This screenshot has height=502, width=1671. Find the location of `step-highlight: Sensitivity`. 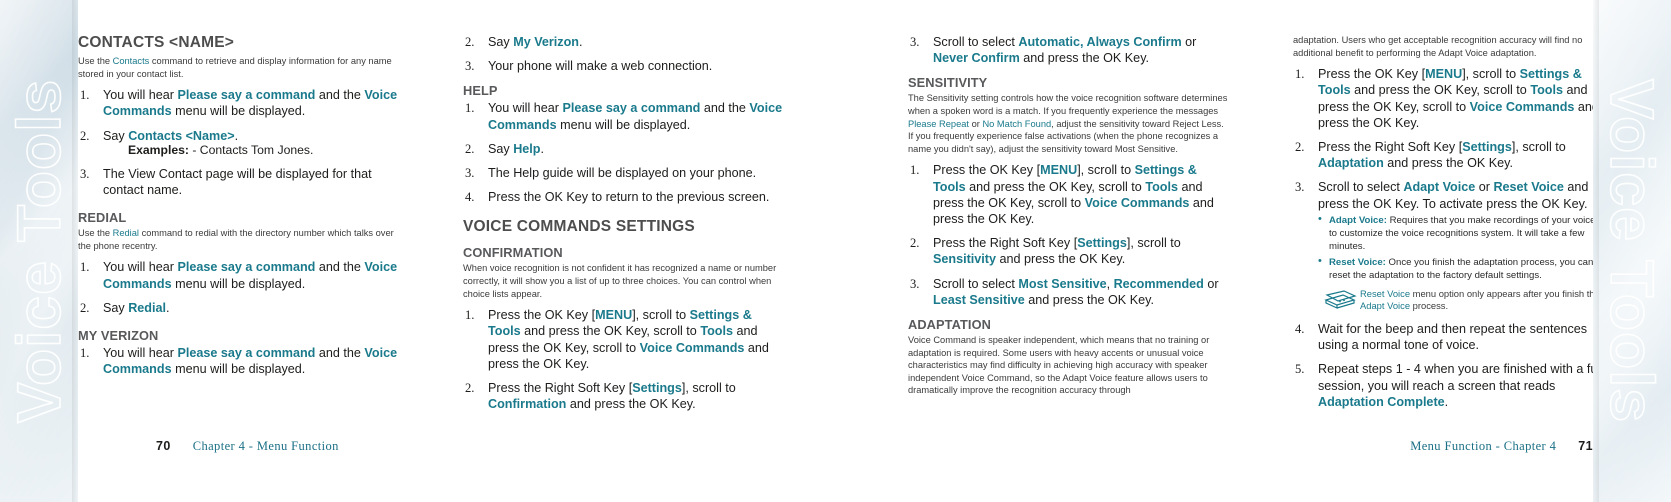

step-highlight: Sensitivity is located at coordinates (964, 259).